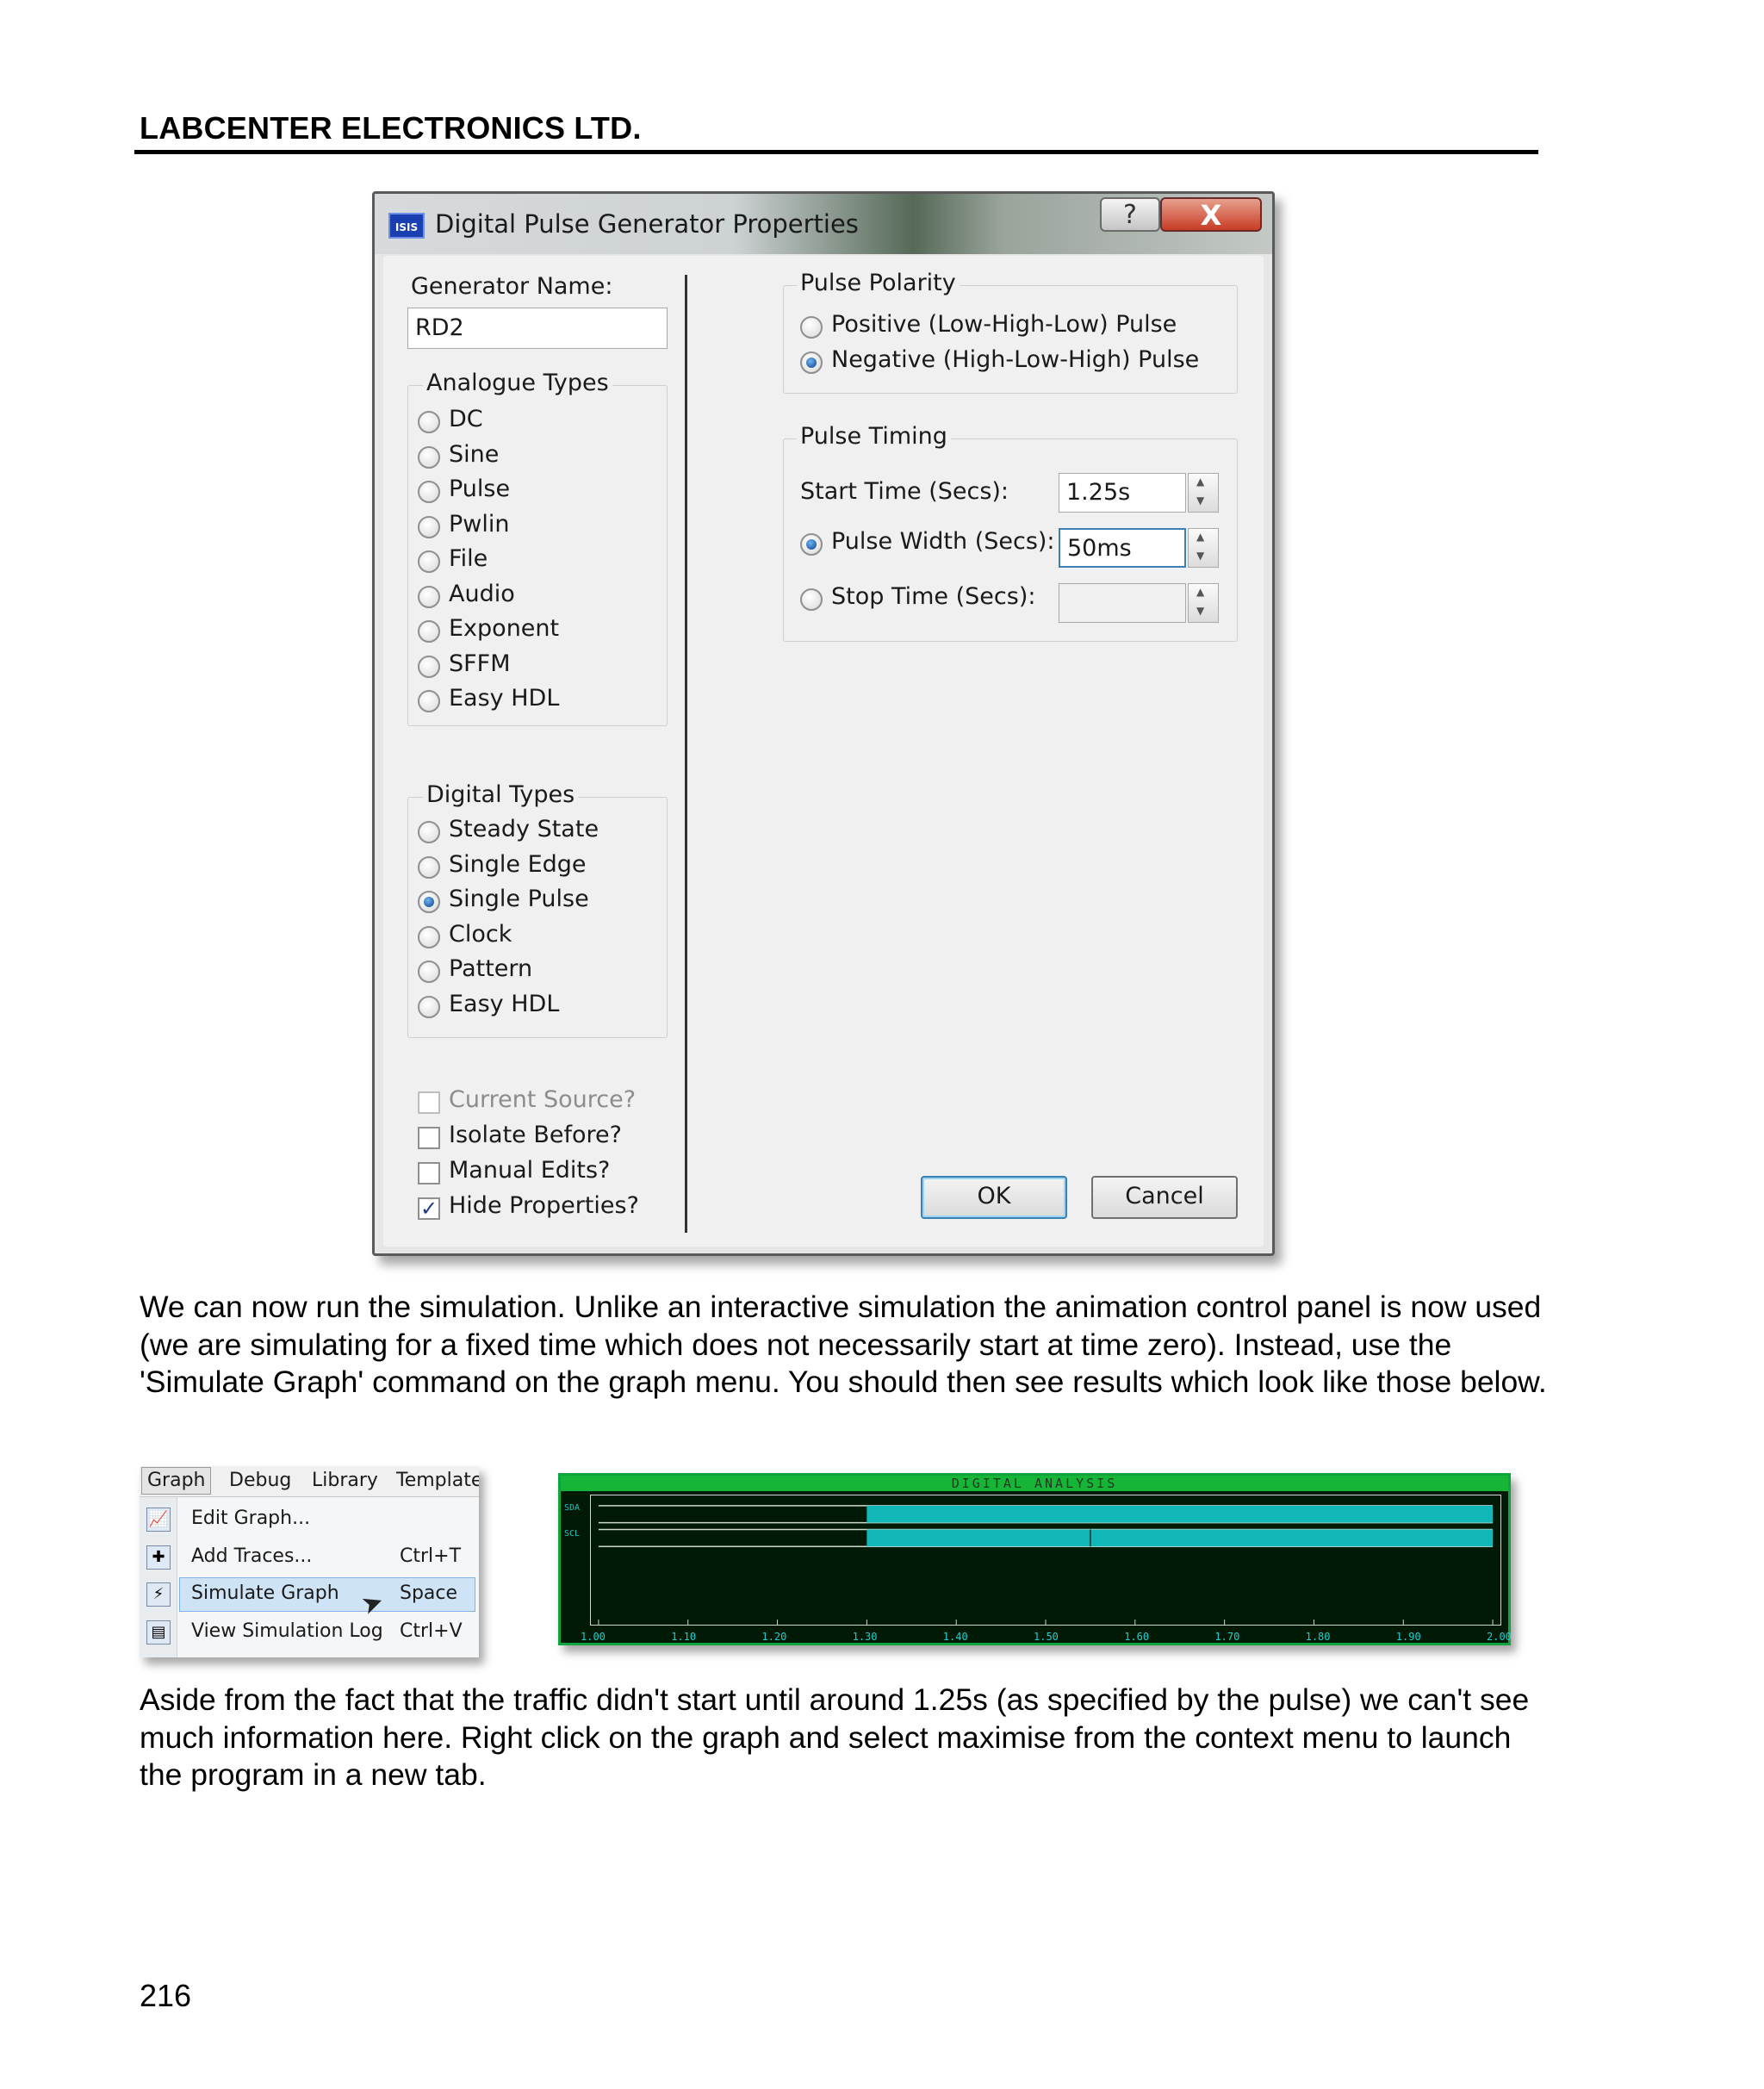  What do you see at coordinates (1211, 214) in the screenshot?
I see `close-button: X` at bounding box center [1211, 214].